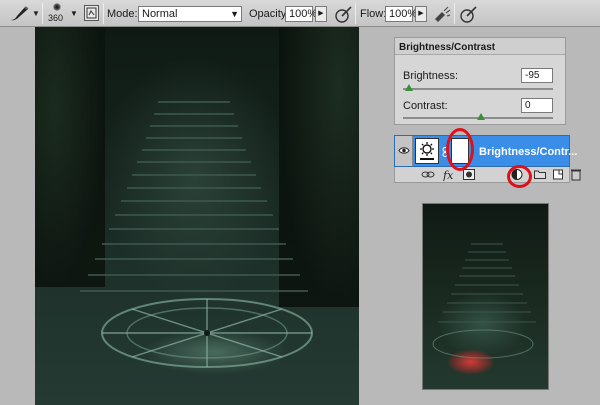  I want to click on trash-icon, so click(576, 174).